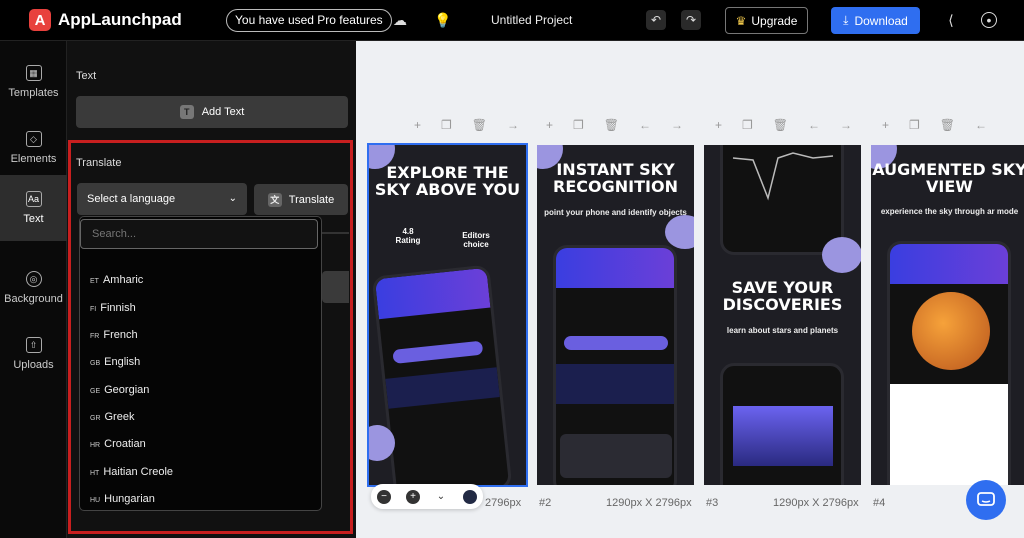 Image resolution: width=1024 pixels, height=538 pixels. I want to click on text-icon: T, so click(186, 112).